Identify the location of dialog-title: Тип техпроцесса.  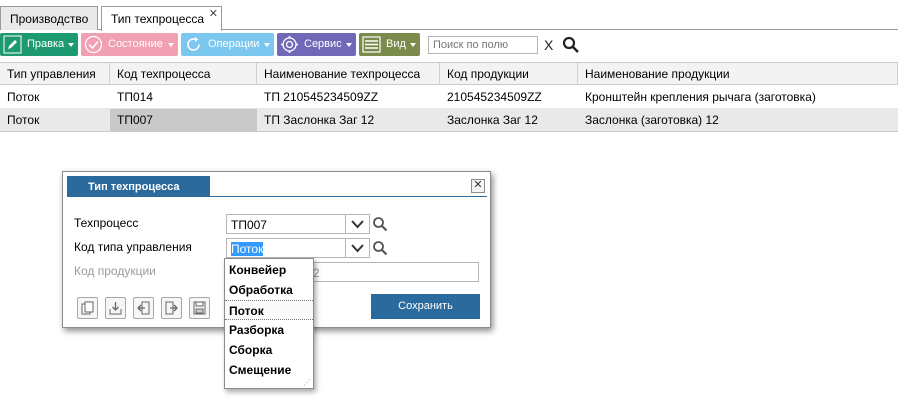
(138, 186).